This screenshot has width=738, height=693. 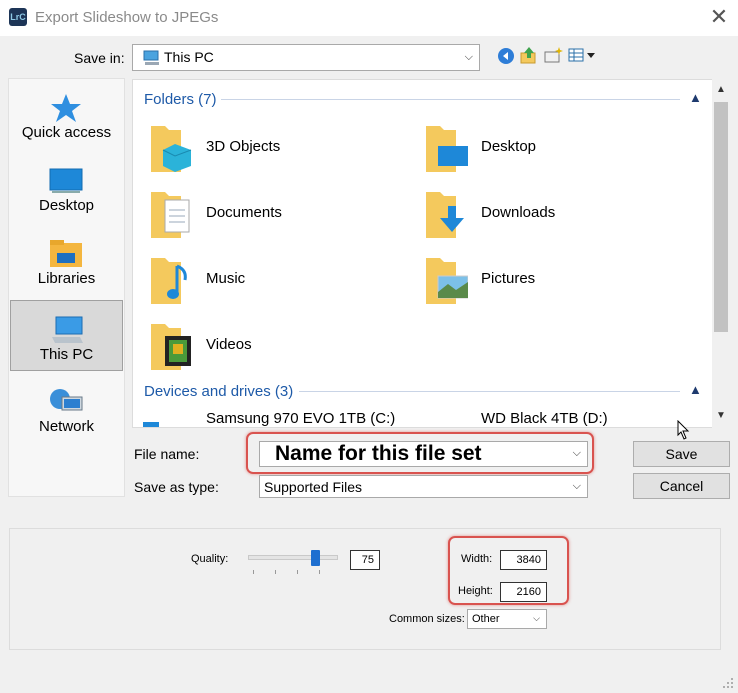 I want to click on save-as-type-value: Supported Files, so click(x=313, y=487).